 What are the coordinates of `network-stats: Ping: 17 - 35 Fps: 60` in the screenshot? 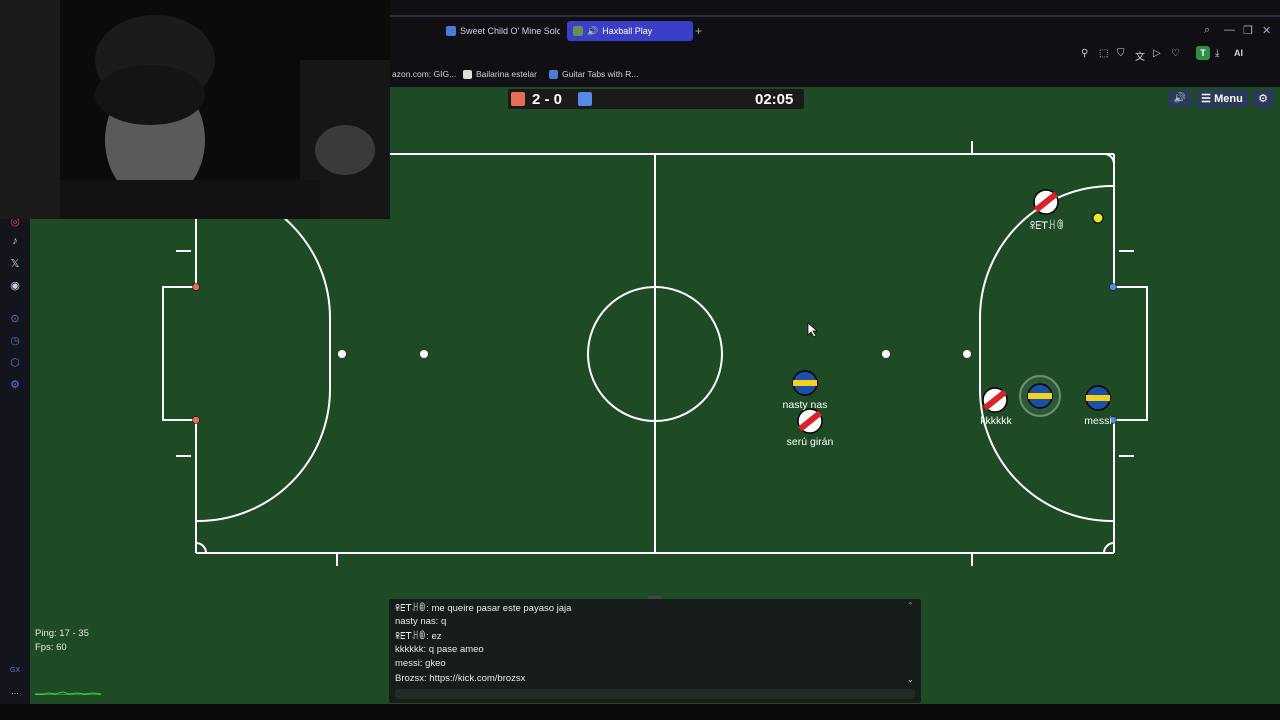 It's located at (62, 641).